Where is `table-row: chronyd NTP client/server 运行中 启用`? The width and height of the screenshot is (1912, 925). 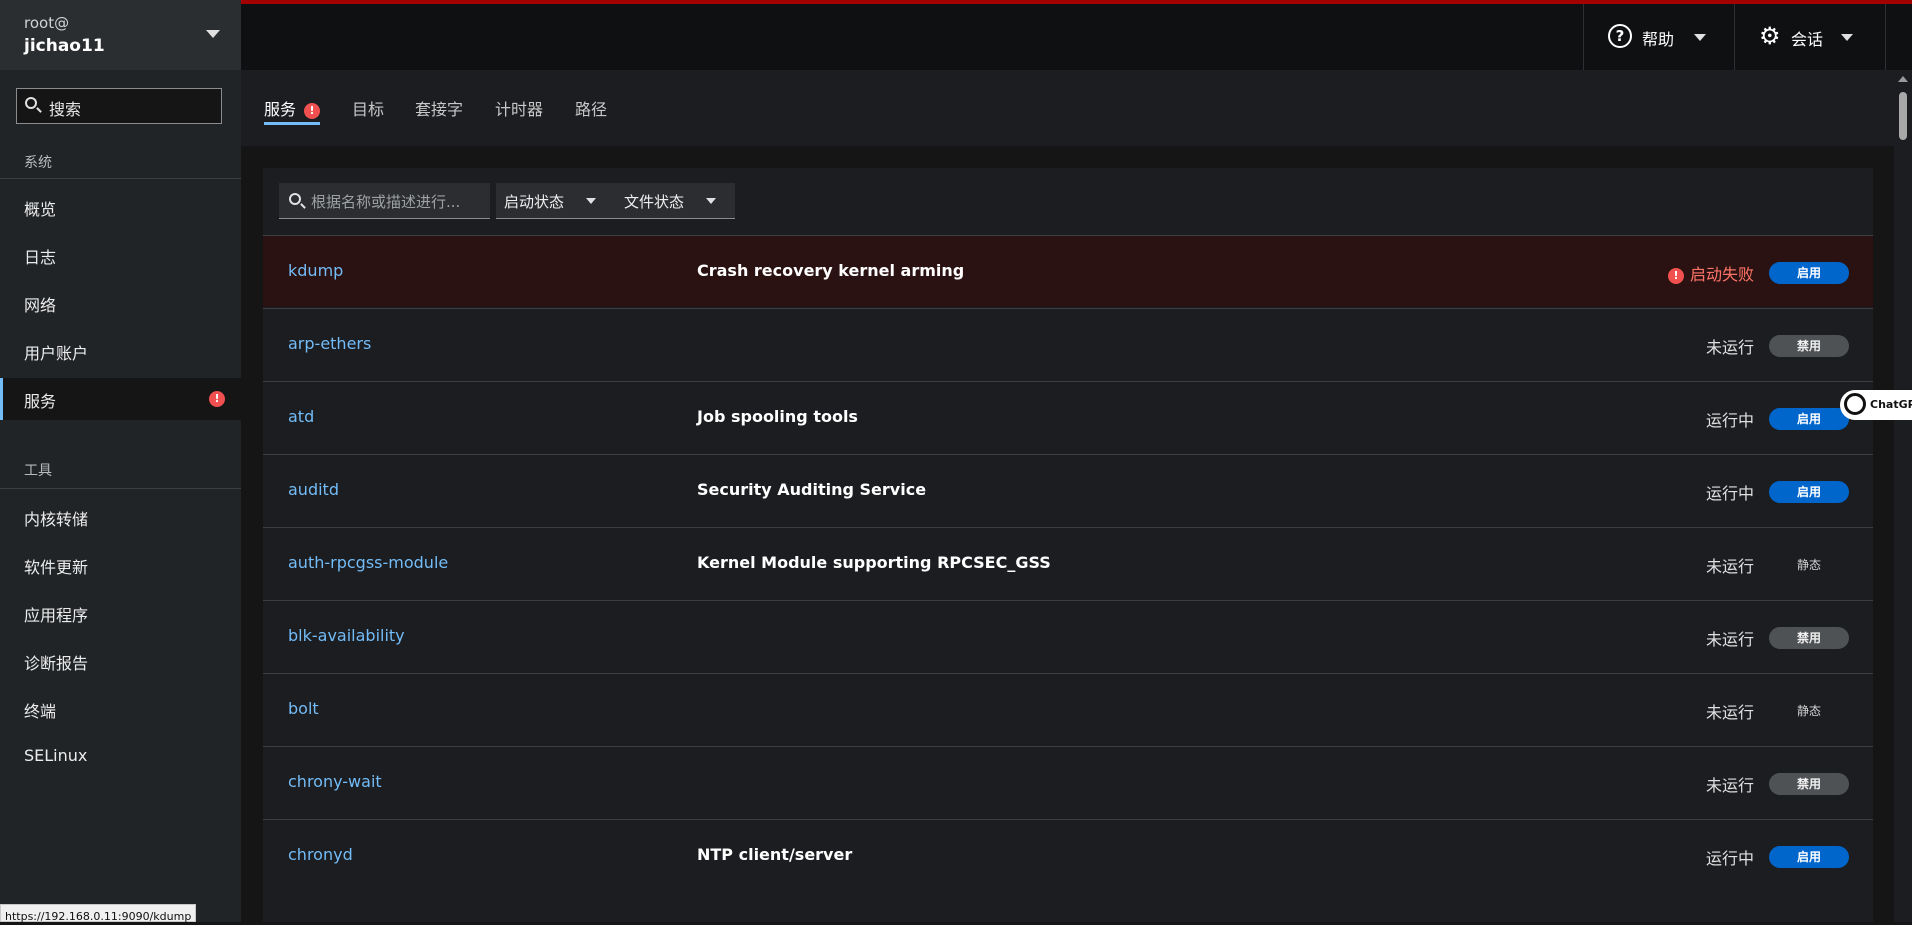 table-row: chronyd NTP client/server 运行中 启用 is located at coordinates (1068, 855).